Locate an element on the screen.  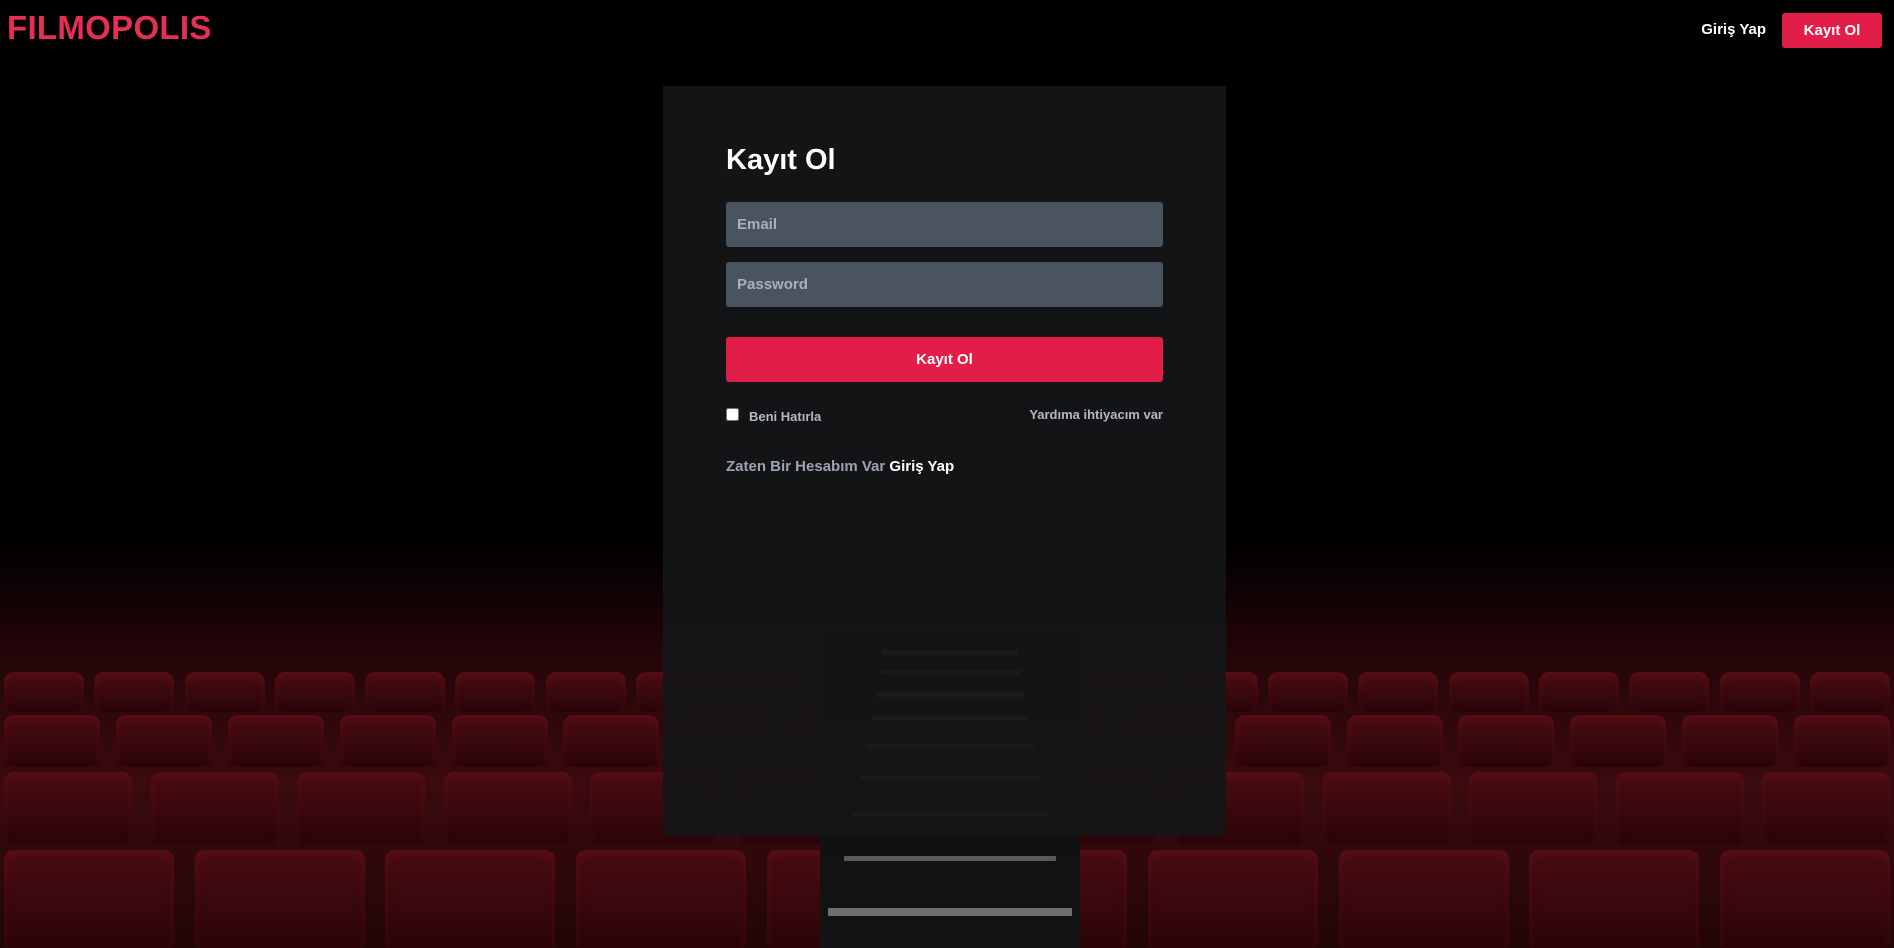
help-link: Yardıma ihtiyacım var is located at coordinates (1096, 414).